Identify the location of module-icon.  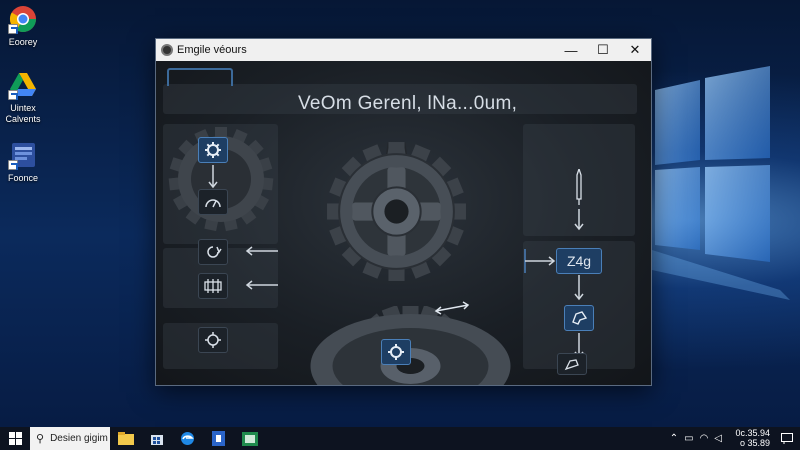
(213, 286).